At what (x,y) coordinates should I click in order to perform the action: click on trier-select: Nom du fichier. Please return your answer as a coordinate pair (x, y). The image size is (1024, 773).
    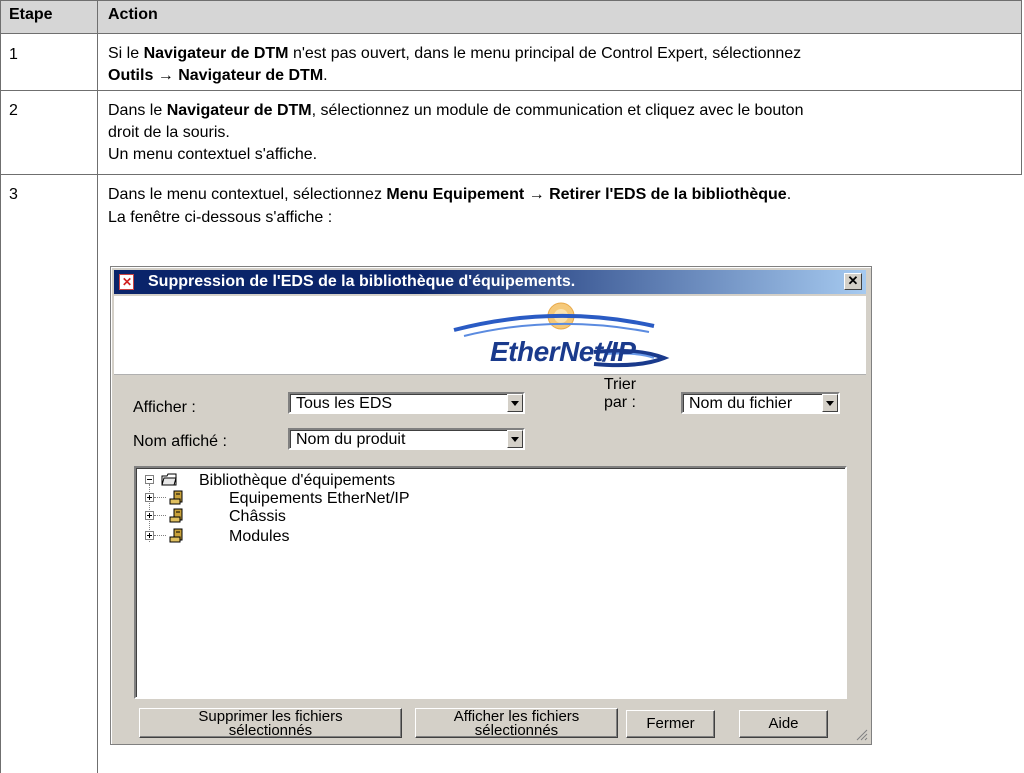
    Looking at the image, I should click on (760, 403).